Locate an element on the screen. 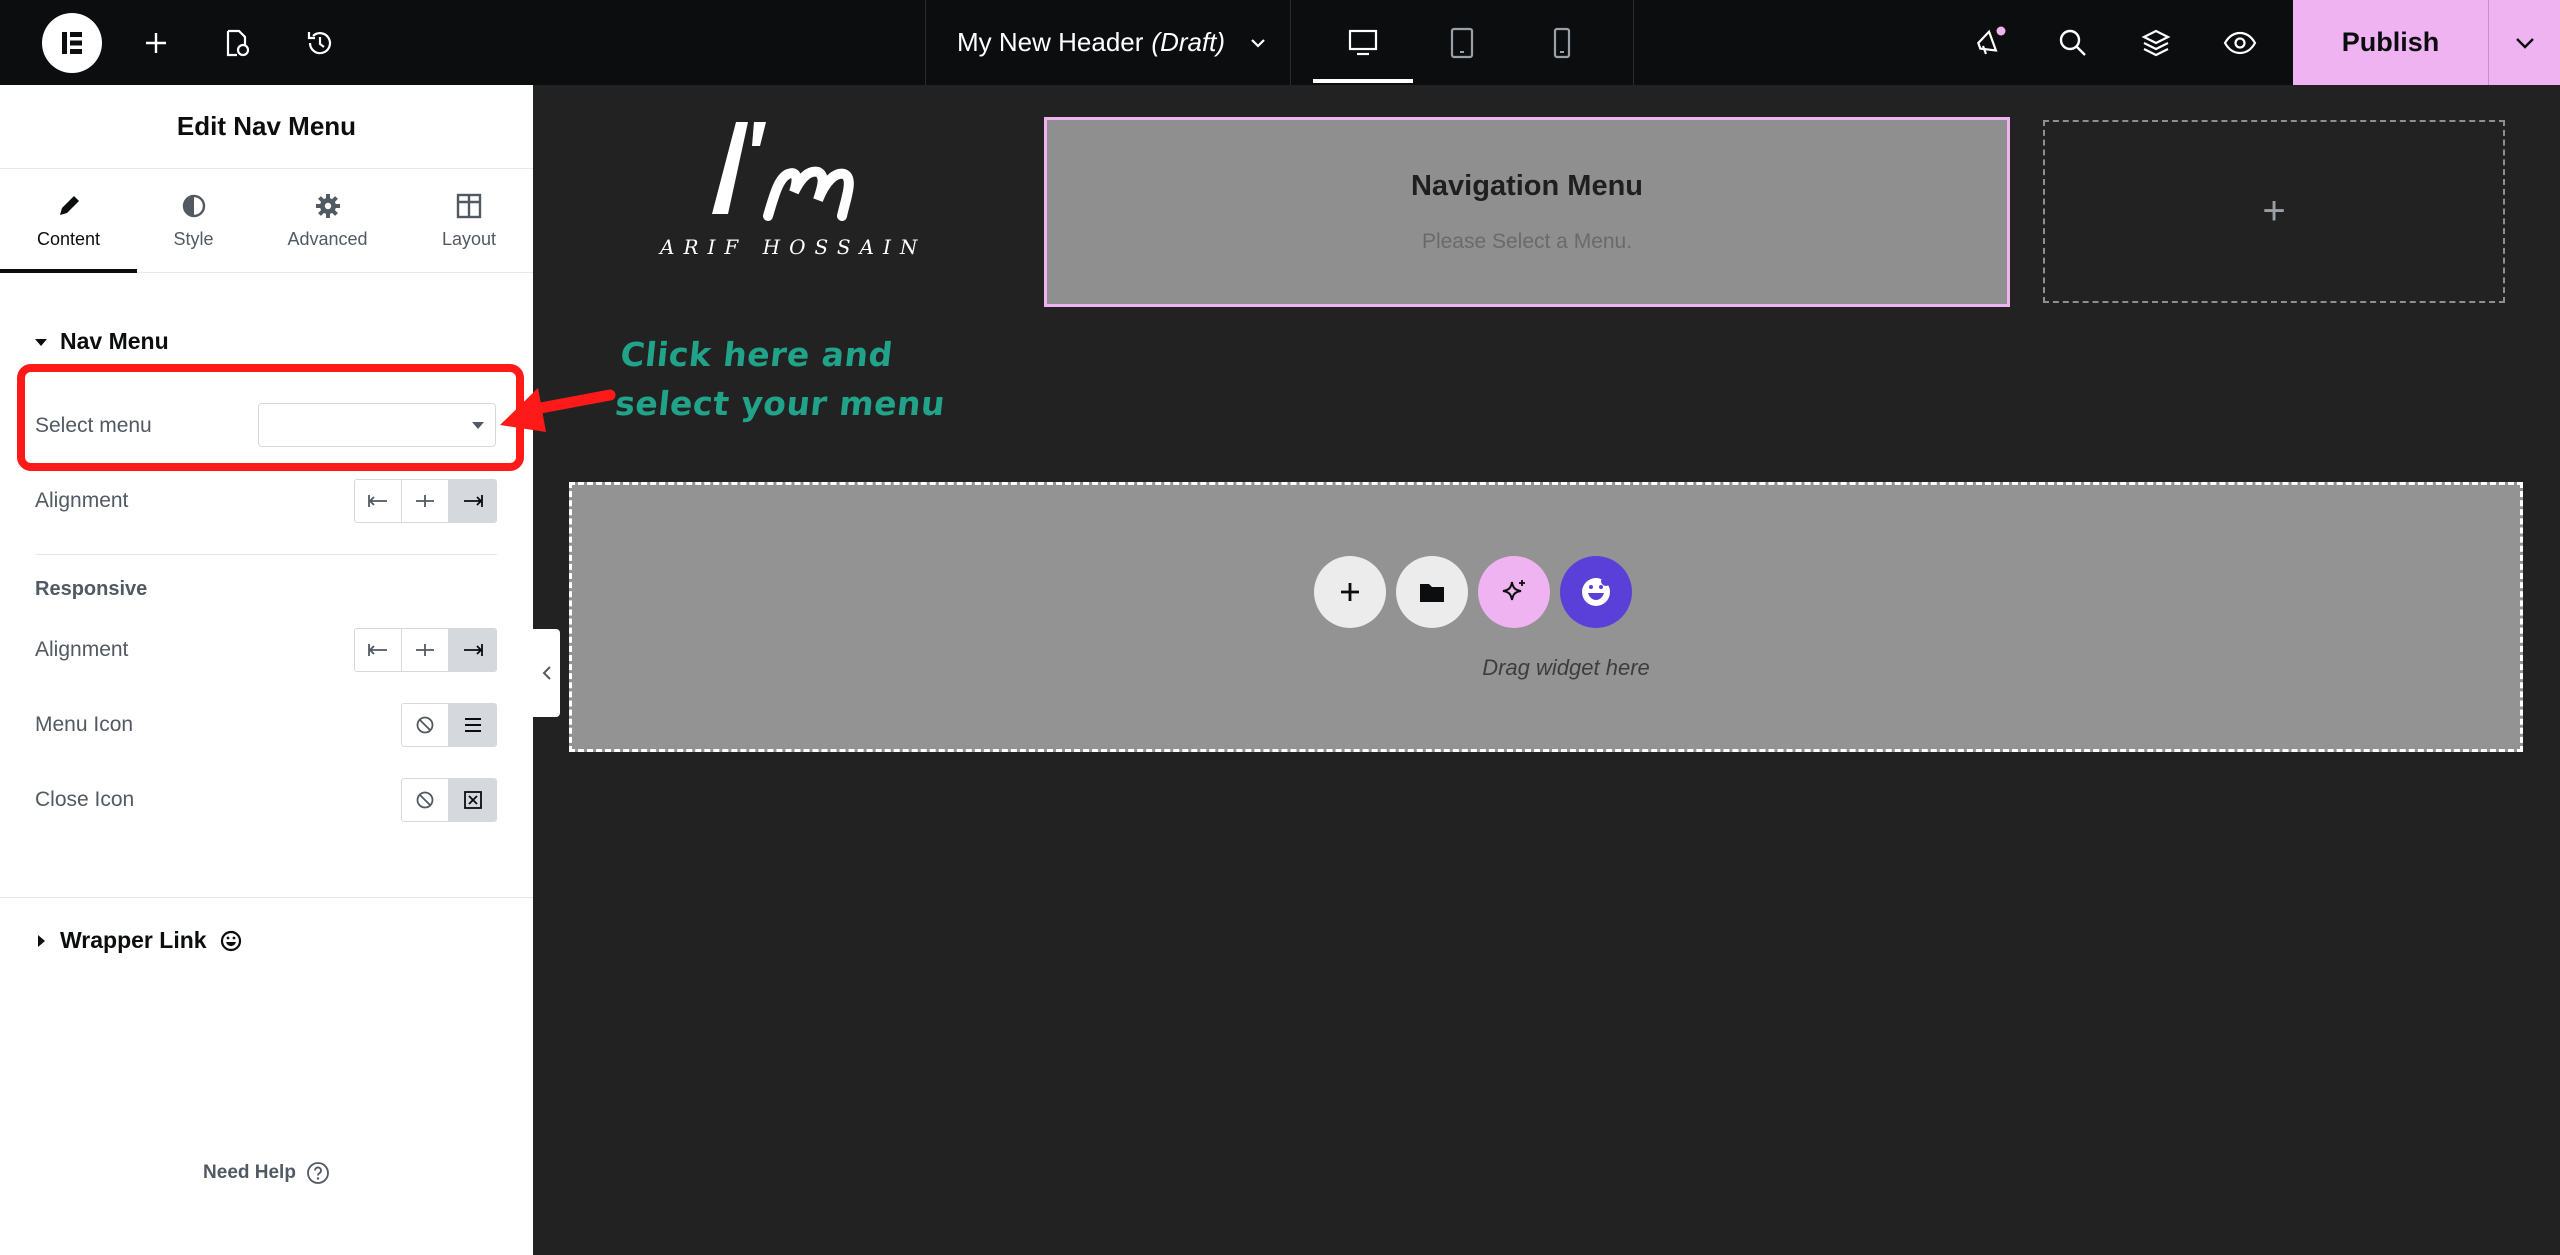  logo-text: ARIF HOSSAIN is located at coordinates (792, 246).